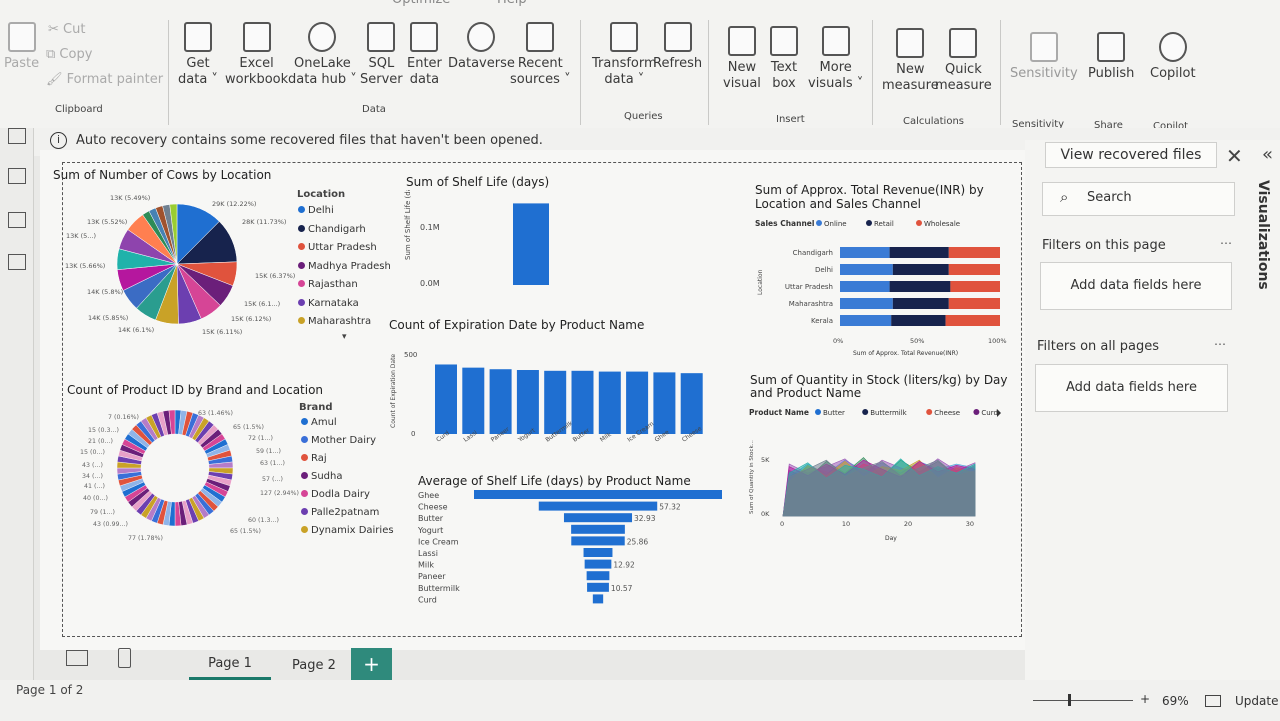 Image resolution: width=1280 pixels, height=721 pixels. What do you see at coordinates (500, 401) in the screenshot?
I see `bar` at bounding box center [500, 401].